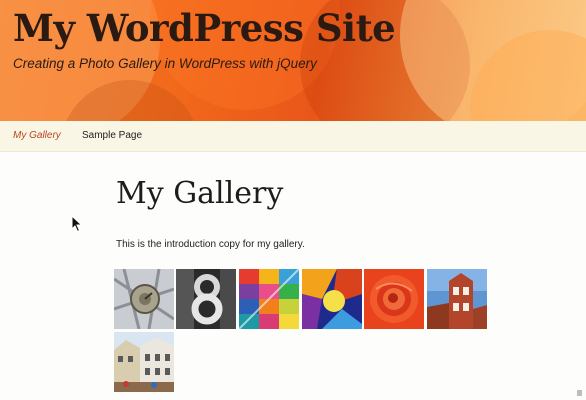 Image resolution: width=586 pixels, height=400 pixels. I want to click on page-title: My Gallery, so click(200, 193).